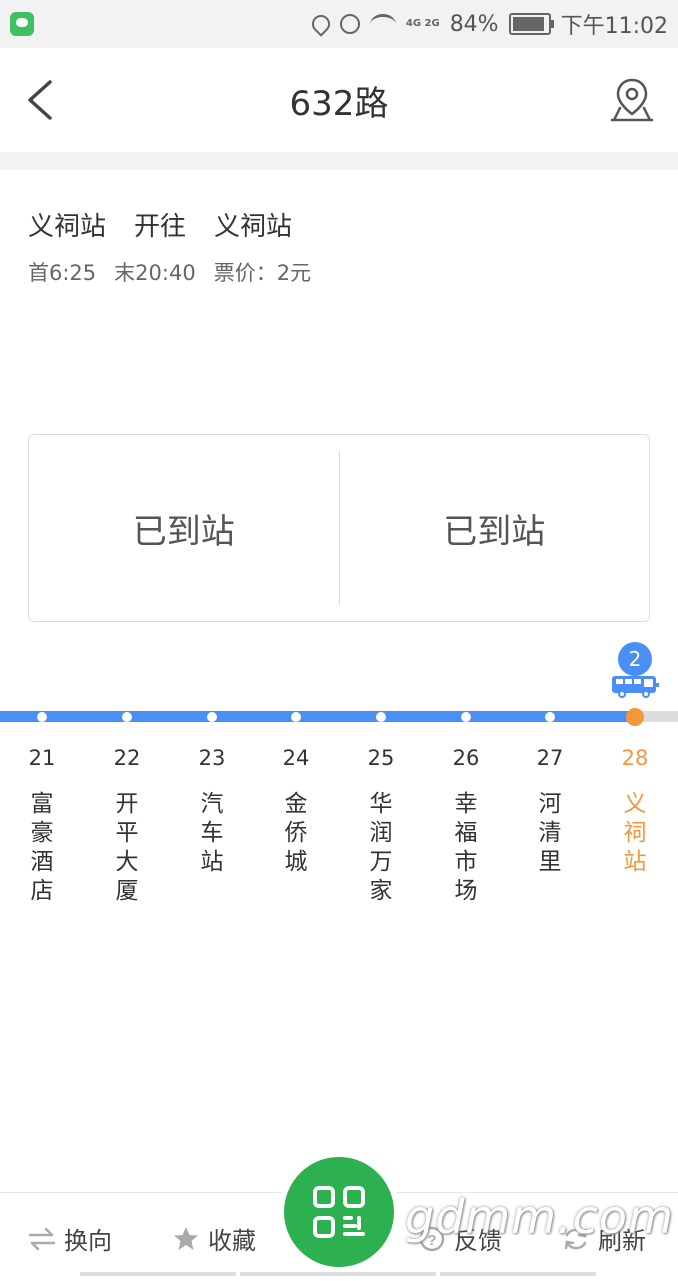 The height and width of the screenshot is (1281, 678). What do you see at coordinates (531, 24) in the screenshot?
I see `battery-icon` at bounding box center [531, 24].